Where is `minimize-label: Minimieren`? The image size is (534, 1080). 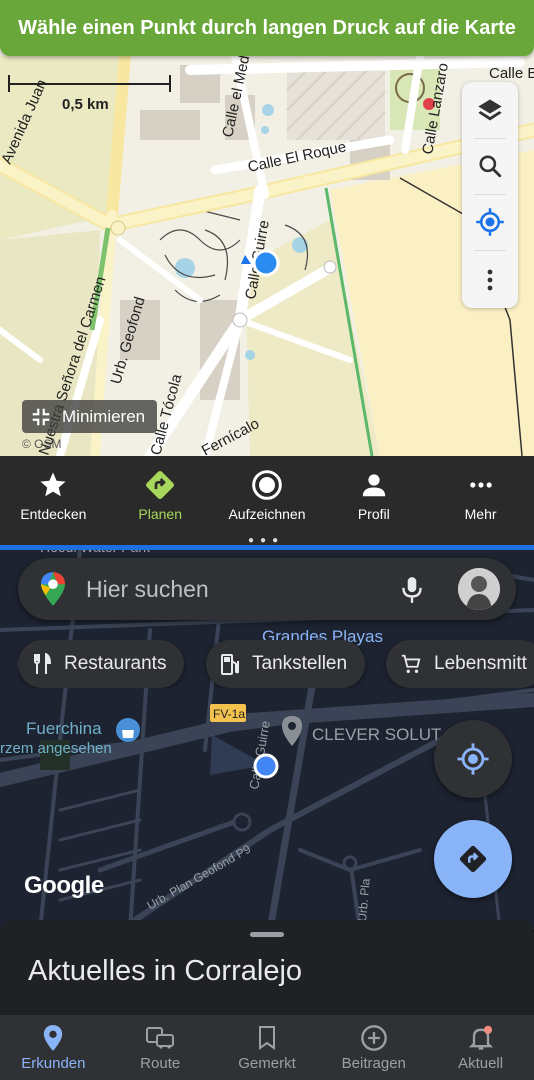 minimize-label: Minimieren is located at coordinates (104, 416).